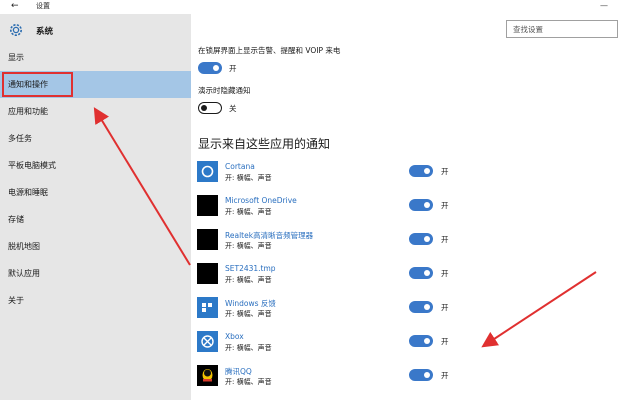  What do you see at coordinates (264, 144) in the screenshot?
I see `apps-section-title: 显示来自这些应用的通知` at bounding box center [264, 144].